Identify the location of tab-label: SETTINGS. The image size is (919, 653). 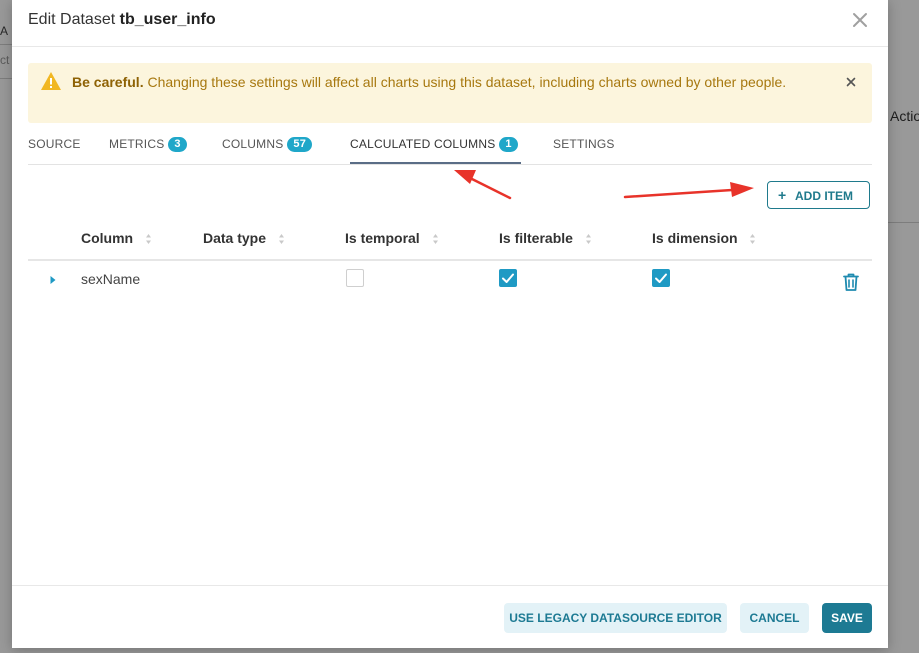
(584, 144).